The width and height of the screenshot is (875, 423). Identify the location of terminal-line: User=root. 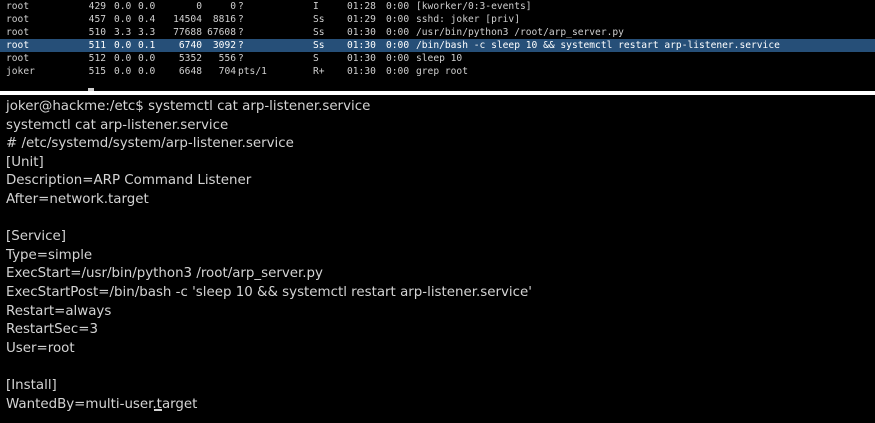
(437, 349).